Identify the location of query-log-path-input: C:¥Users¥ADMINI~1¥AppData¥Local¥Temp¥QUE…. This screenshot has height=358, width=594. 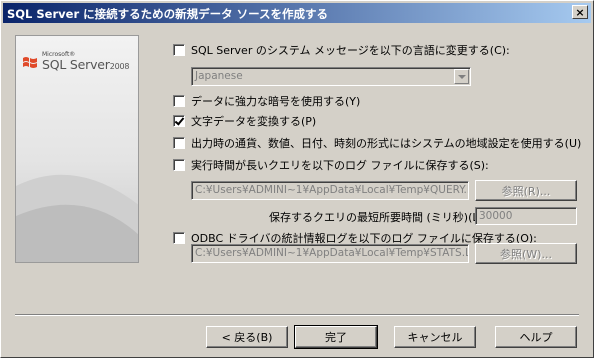
(330, 190).